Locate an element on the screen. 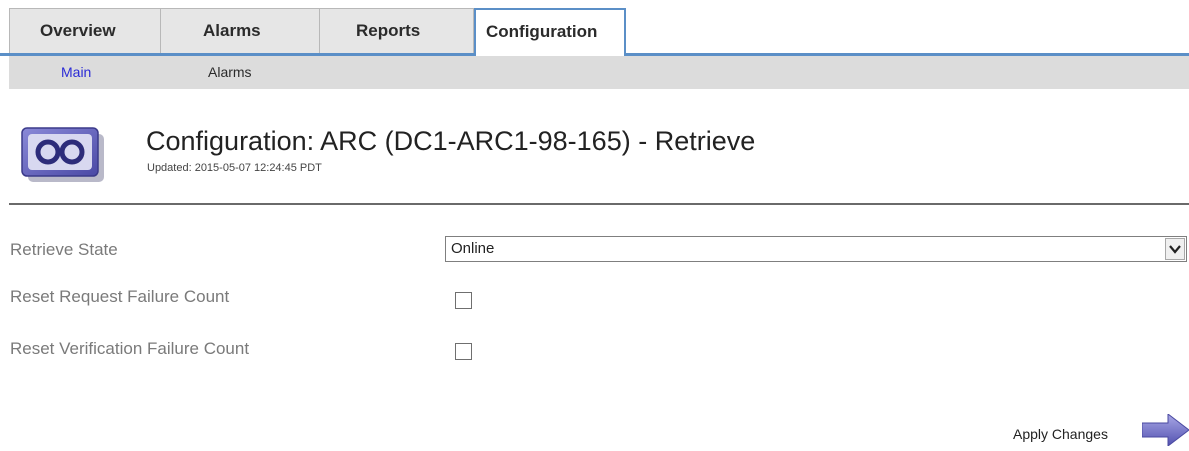 The height and width of the screenshot is (451, 1189). sub-navigation: Main Alarms is located at coordinates (599, 72).